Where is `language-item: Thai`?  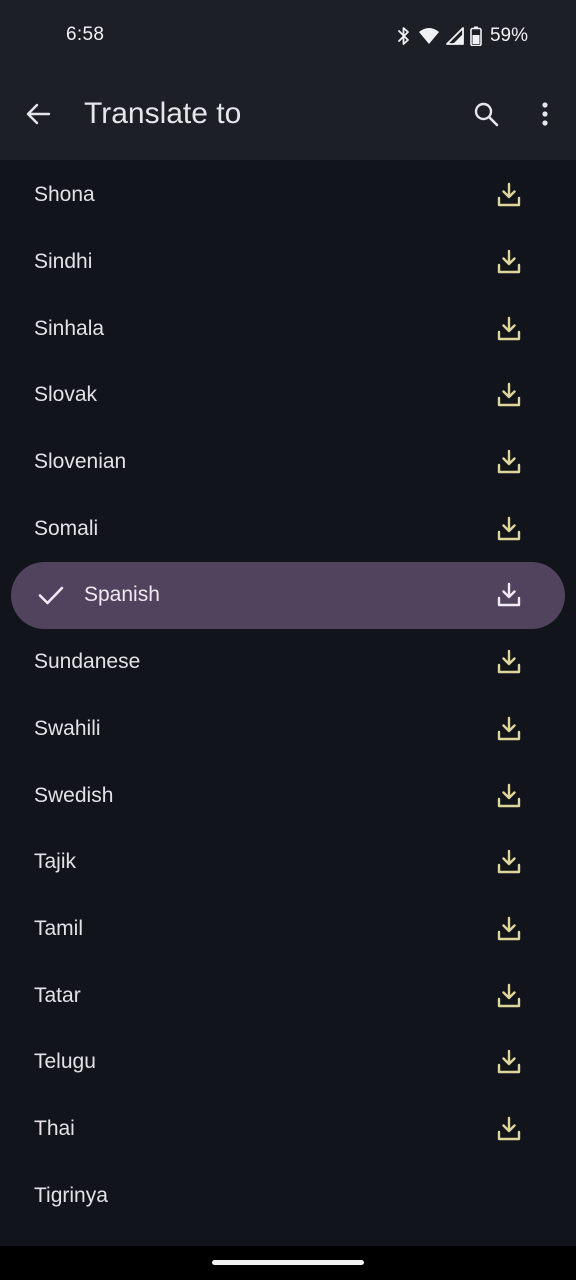 language-item: Thai is located at coordinates (288, 1129).